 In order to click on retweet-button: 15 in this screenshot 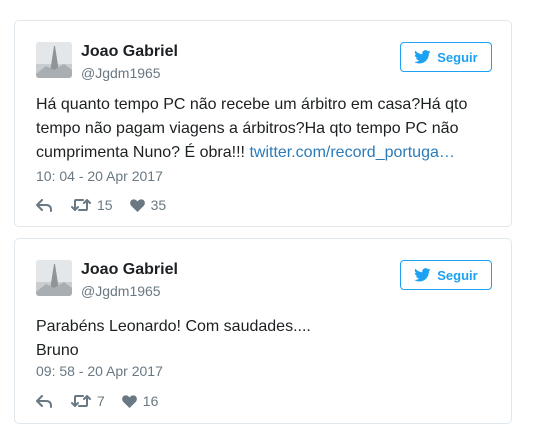, I will do `click(92, 205)`.